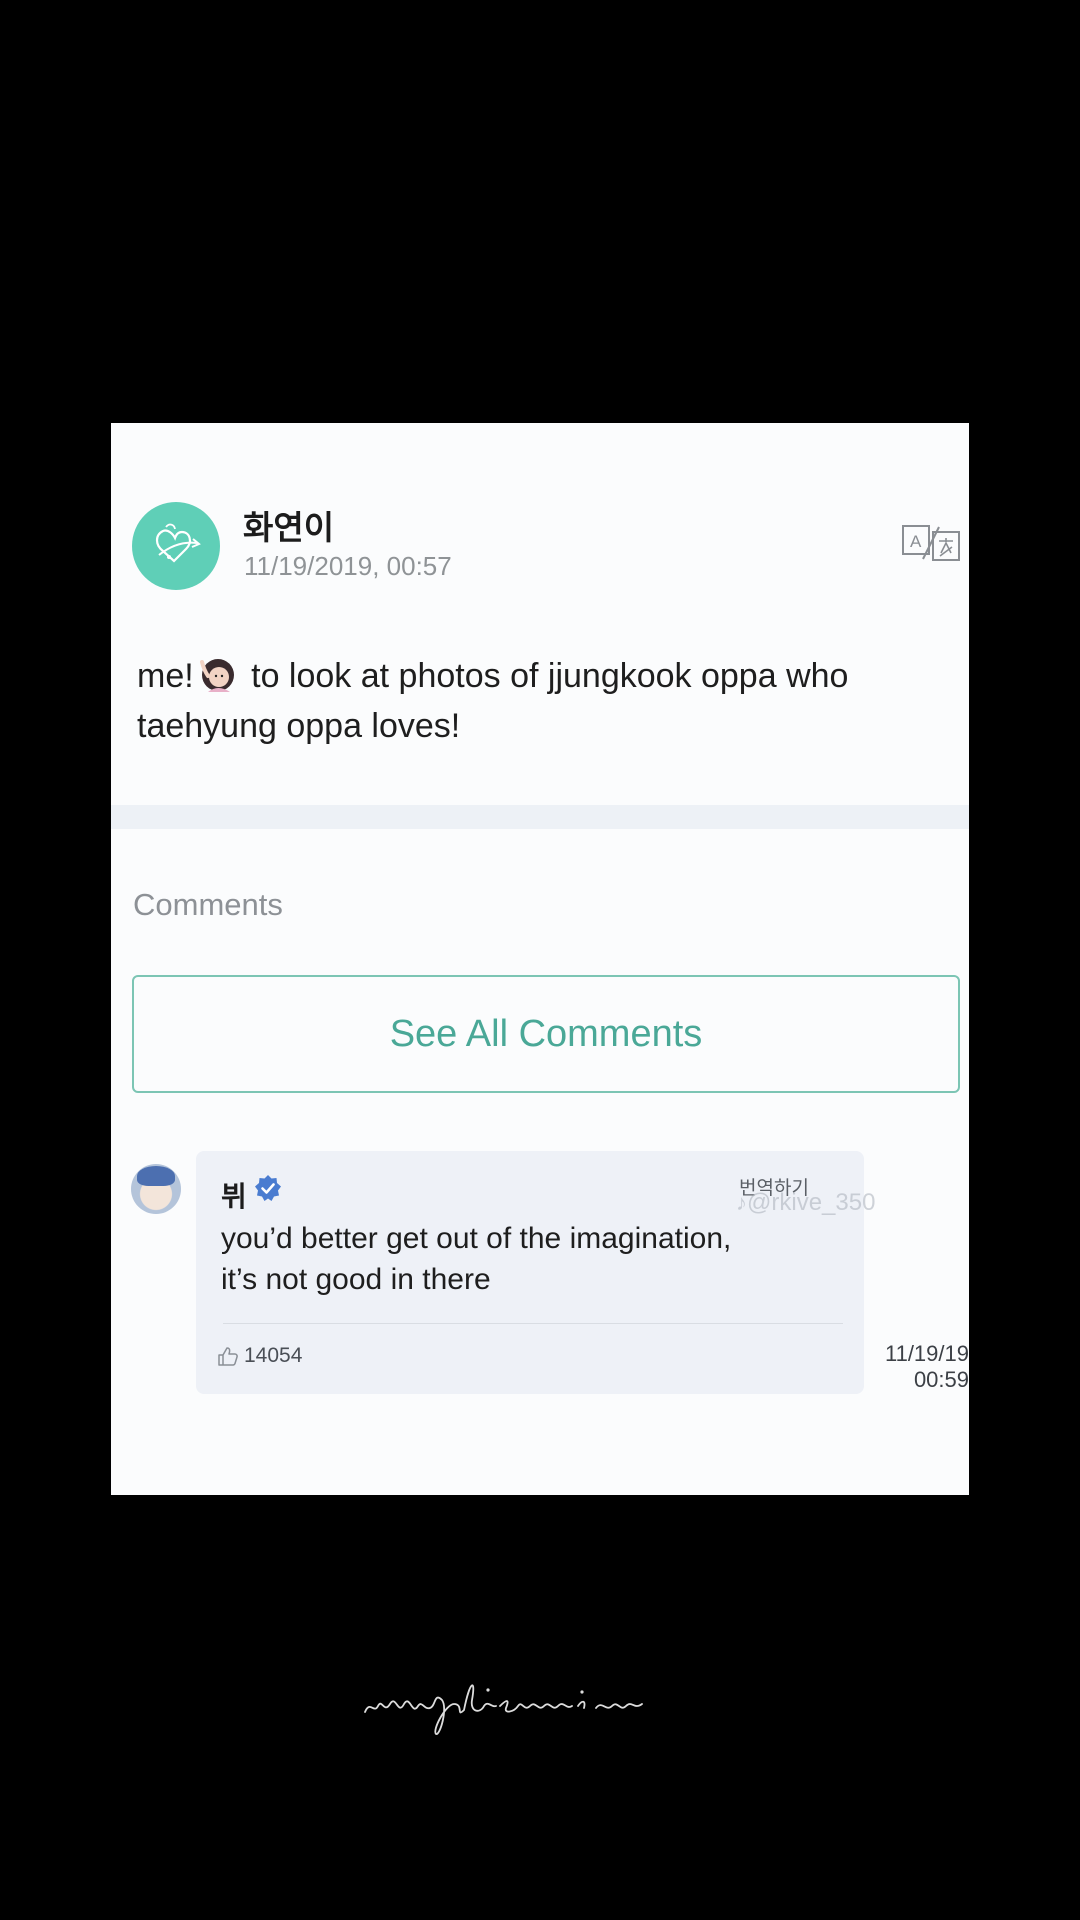  I want to click on person-raising-hand-emoji, so click(218, 674).